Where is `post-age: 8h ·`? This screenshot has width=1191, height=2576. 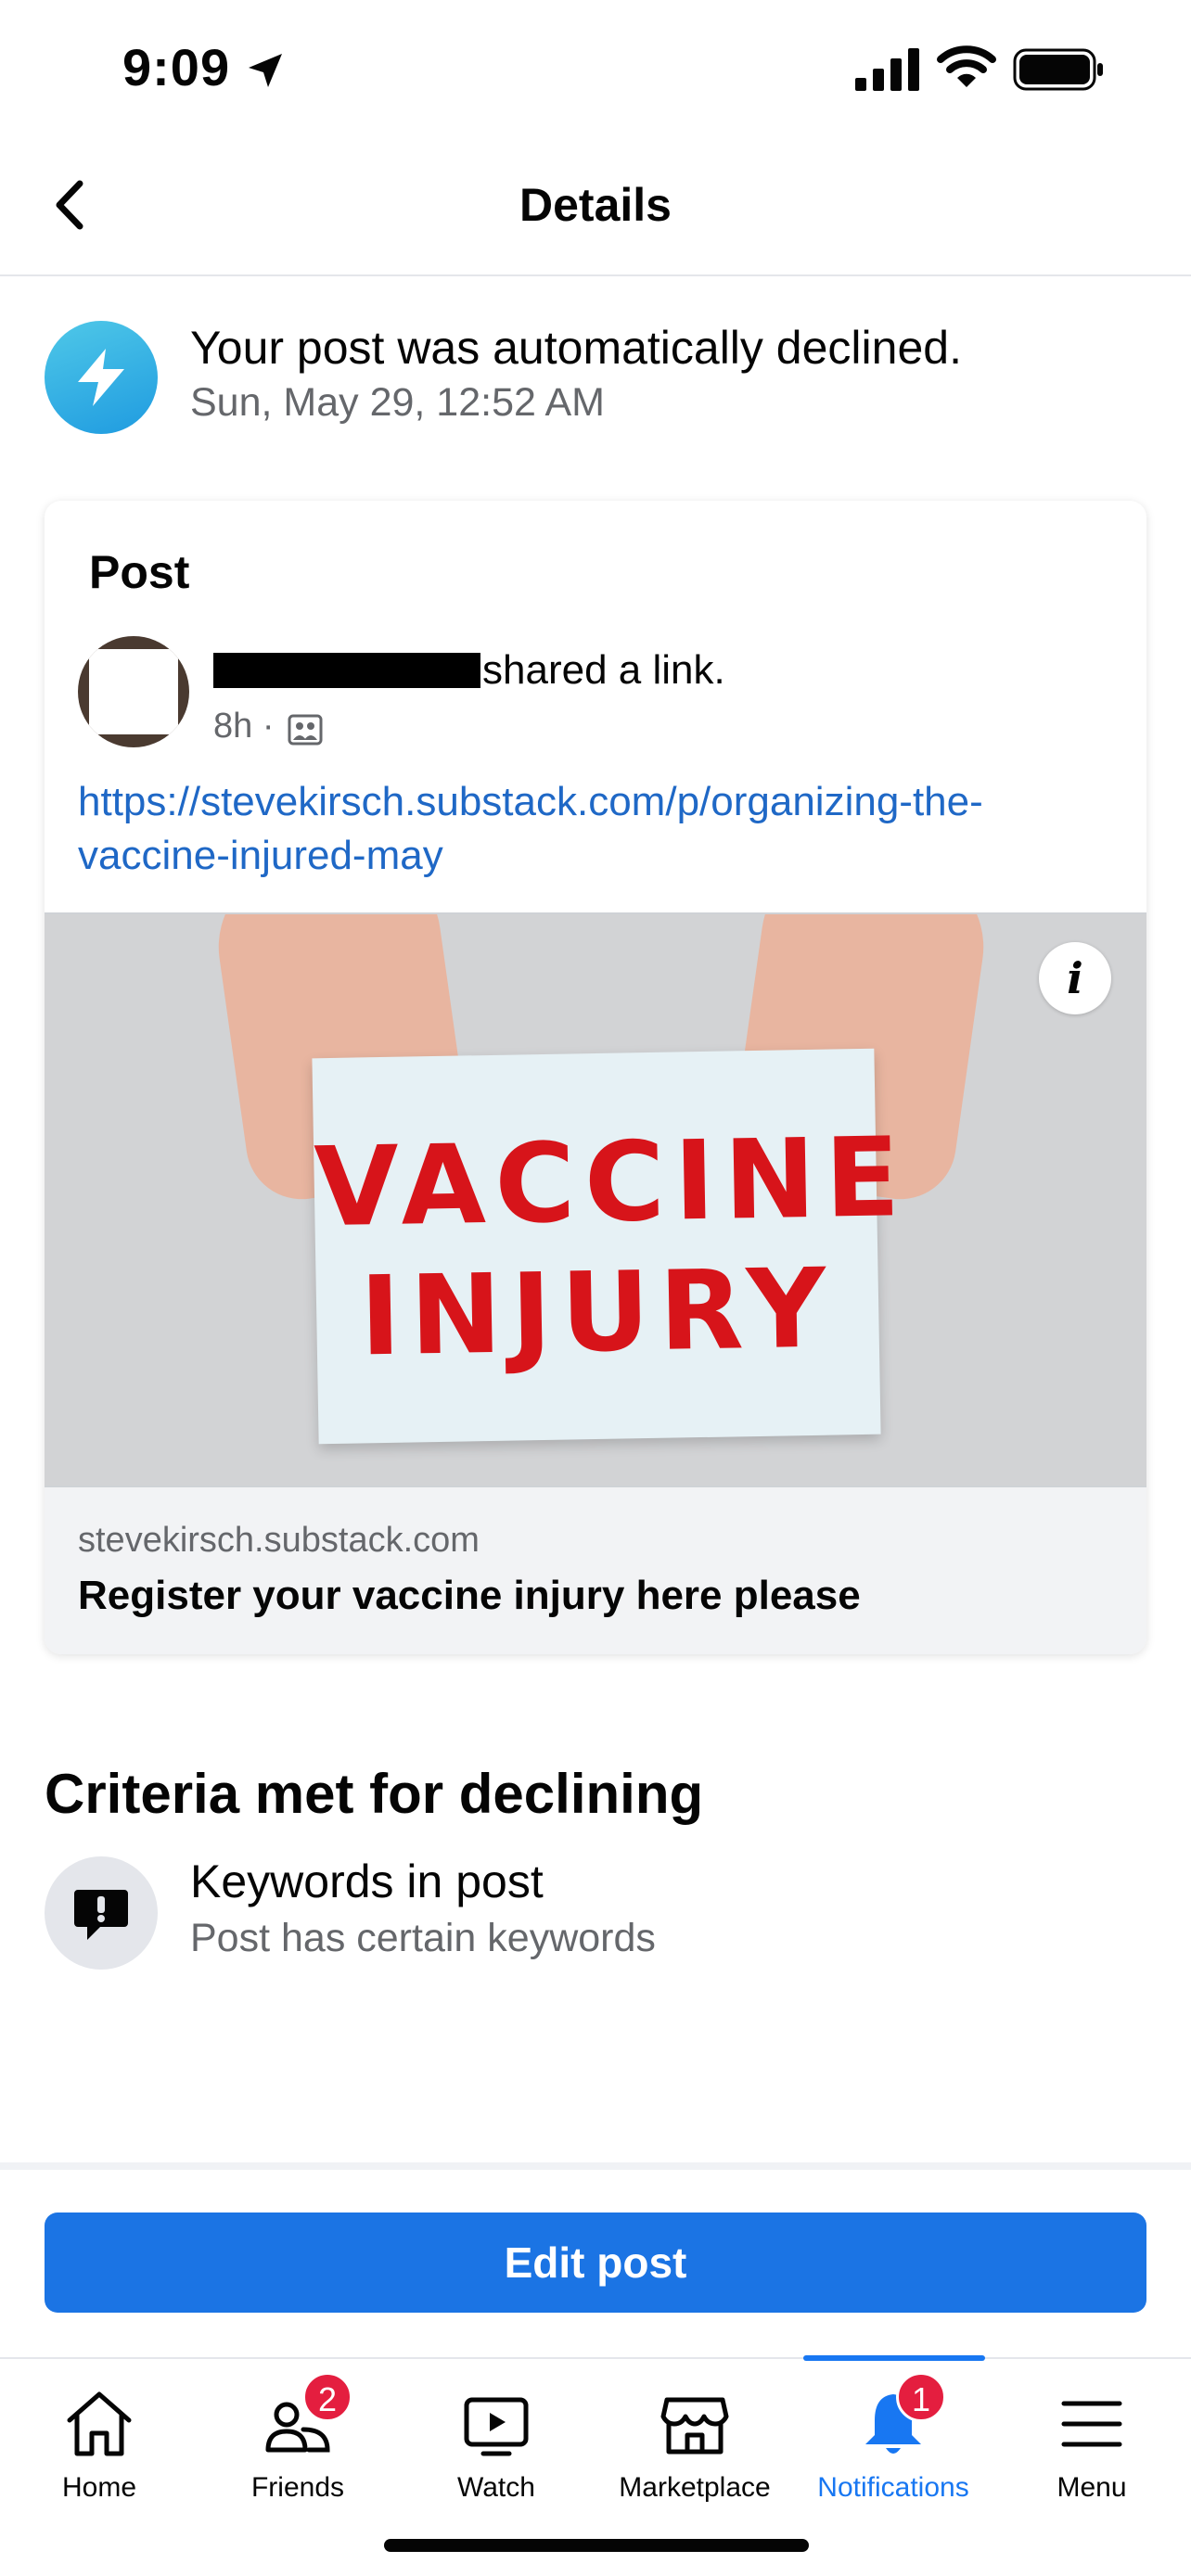 post-age: 8h · is located at coordinates (244, 726).